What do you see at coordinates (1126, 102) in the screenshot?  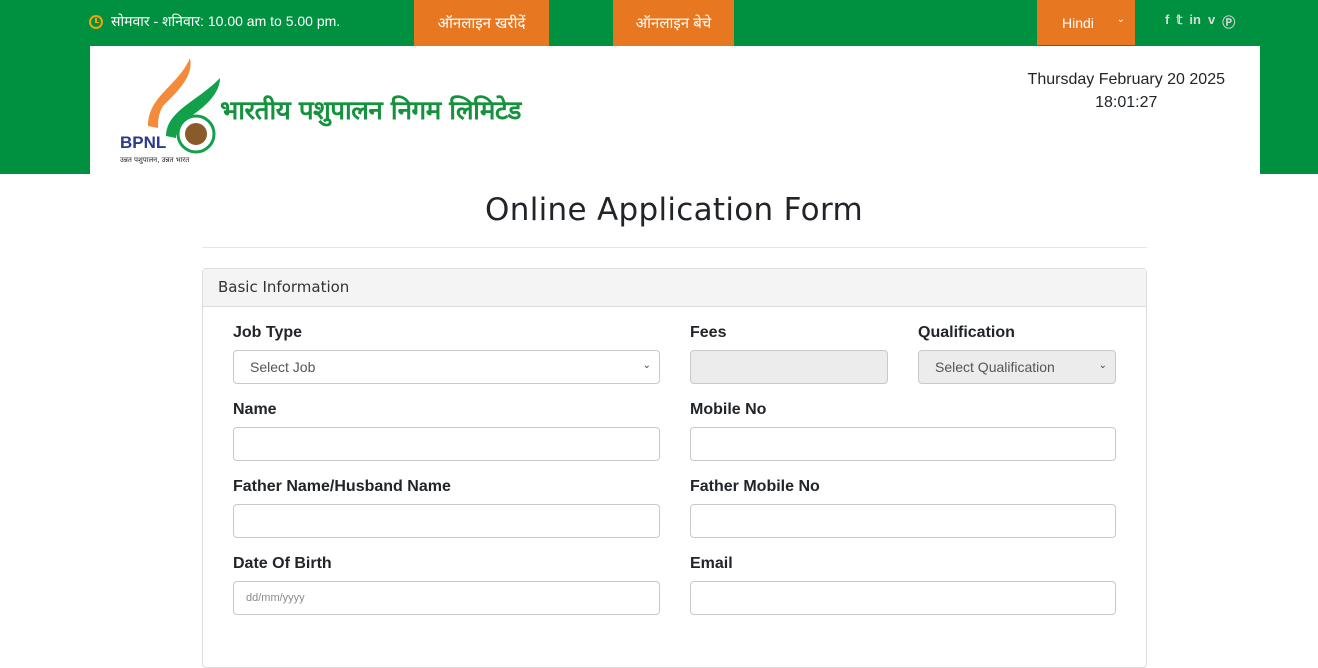 I see `current-time: 18:01:27` at bounding box center [1126, 102].